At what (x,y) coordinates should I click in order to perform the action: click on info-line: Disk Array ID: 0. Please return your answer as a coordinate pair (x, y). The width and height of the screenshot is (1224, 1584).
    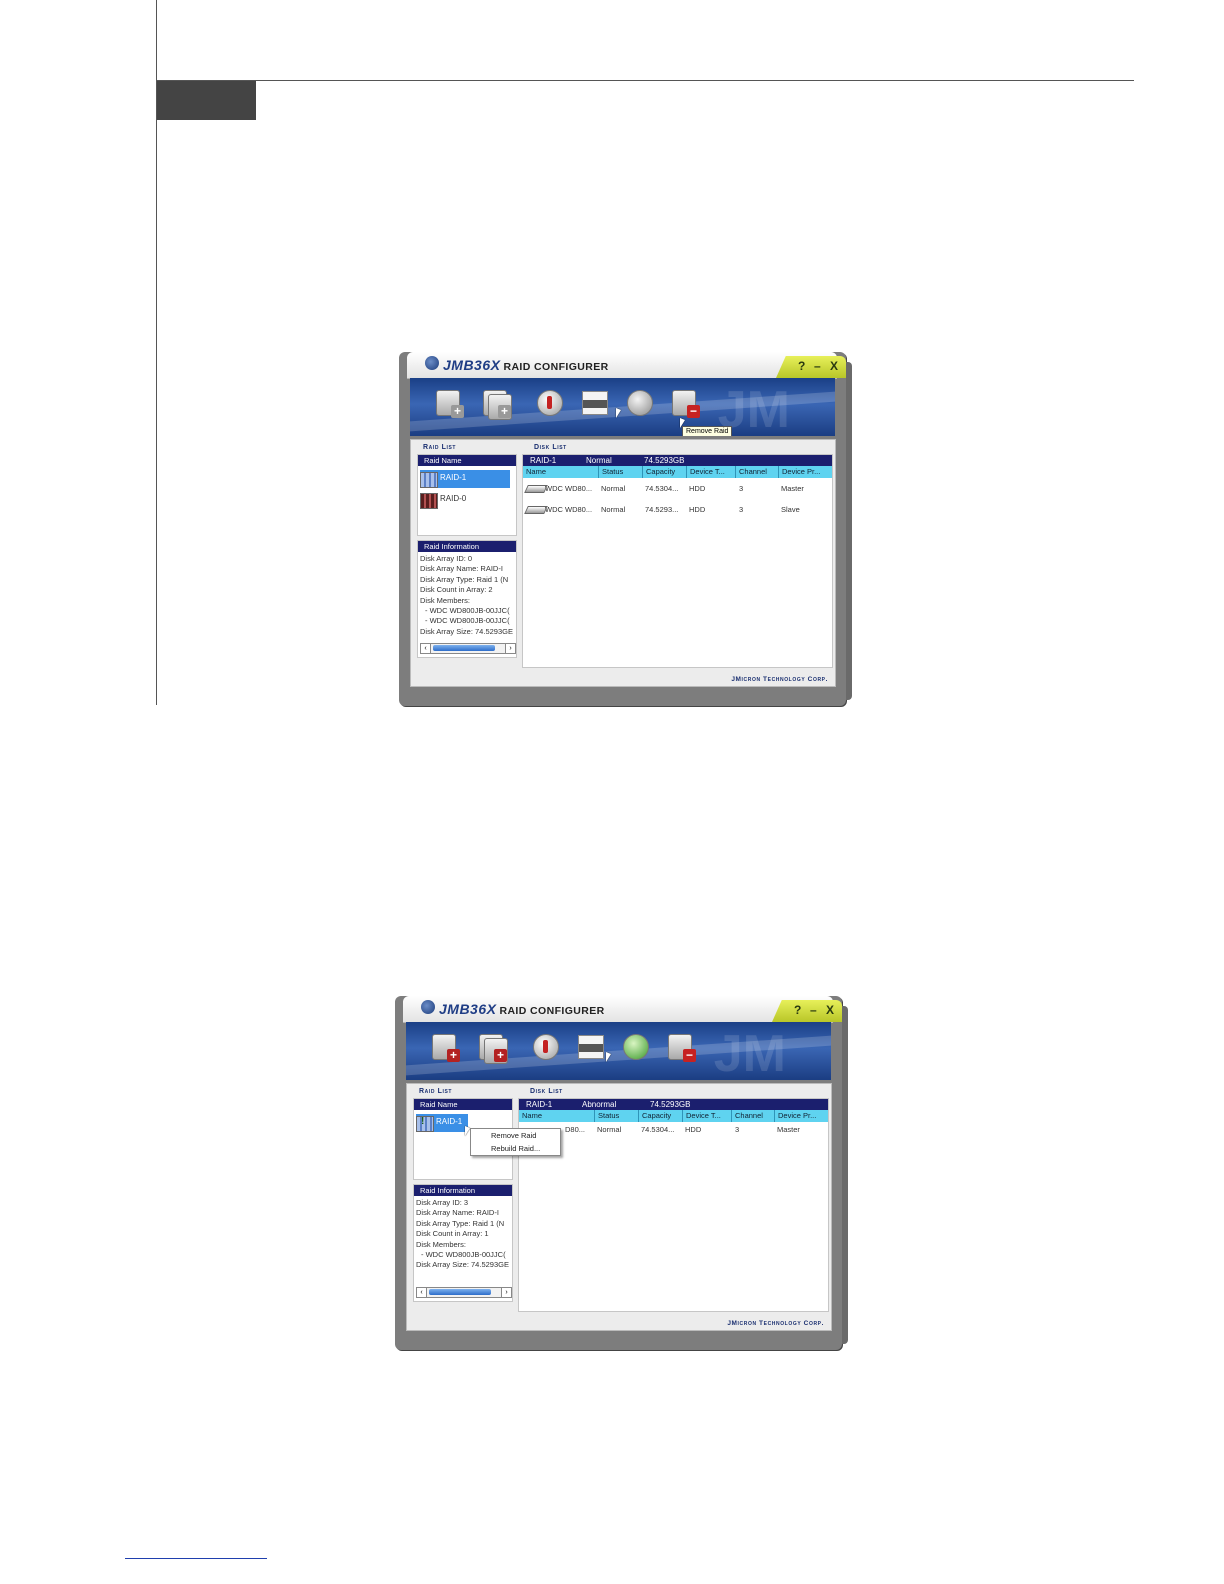
    Looking at the image, I should click on (446, 558).